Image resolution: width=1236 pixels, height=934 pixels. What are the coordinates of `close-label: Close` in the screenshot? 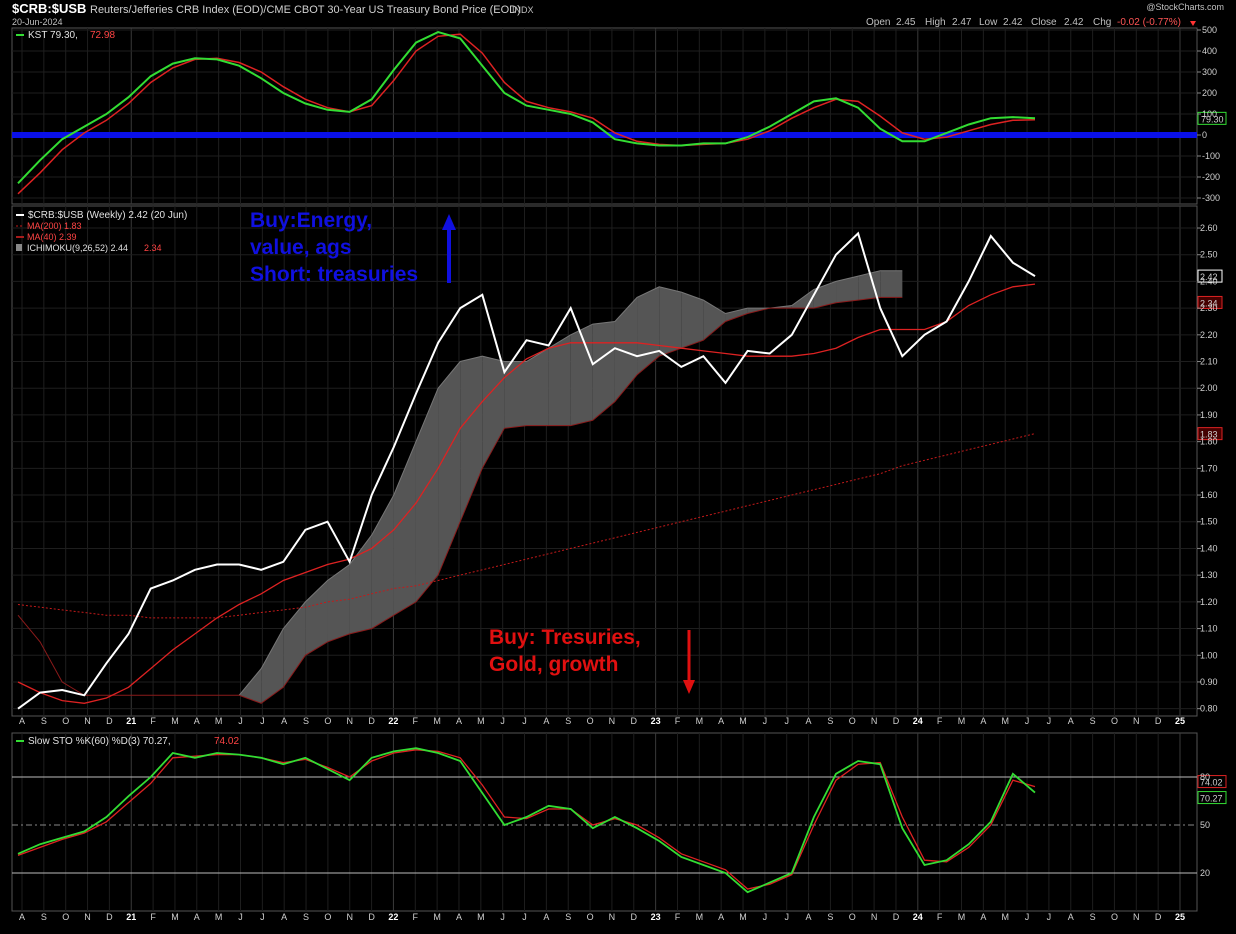 It's located at (1044, 22).